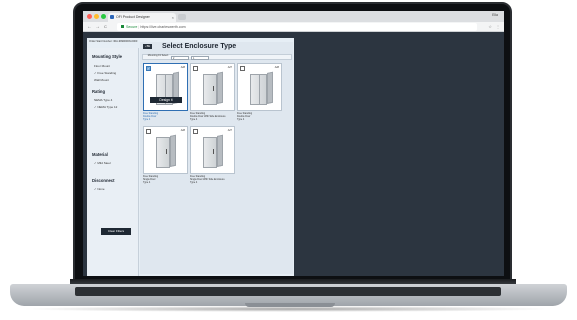 Image resolution: width=577 pixels, height=320 pixels. I want to click on forward-arrow-icon: →, so click(97, 27).